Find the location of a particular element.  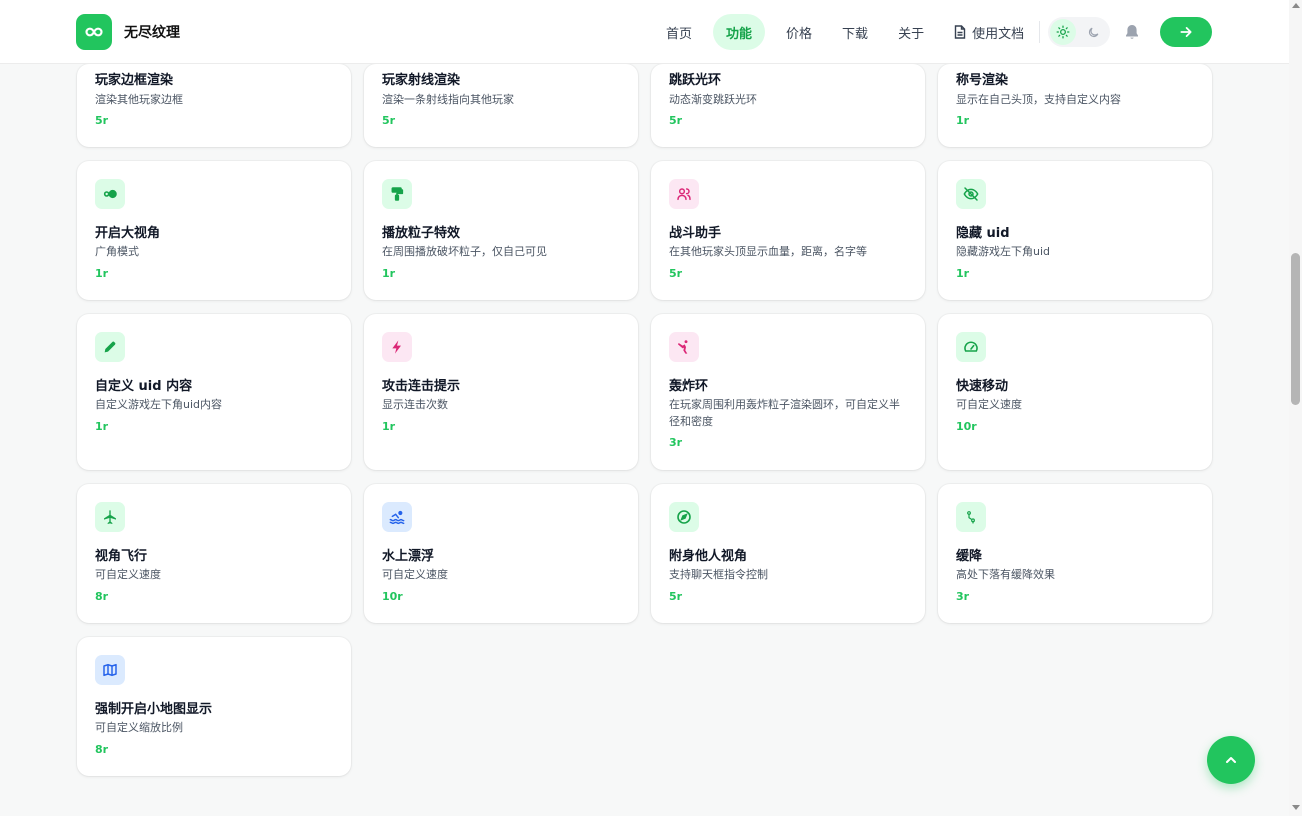

nav-divider is located at coordinates (1039, 32).